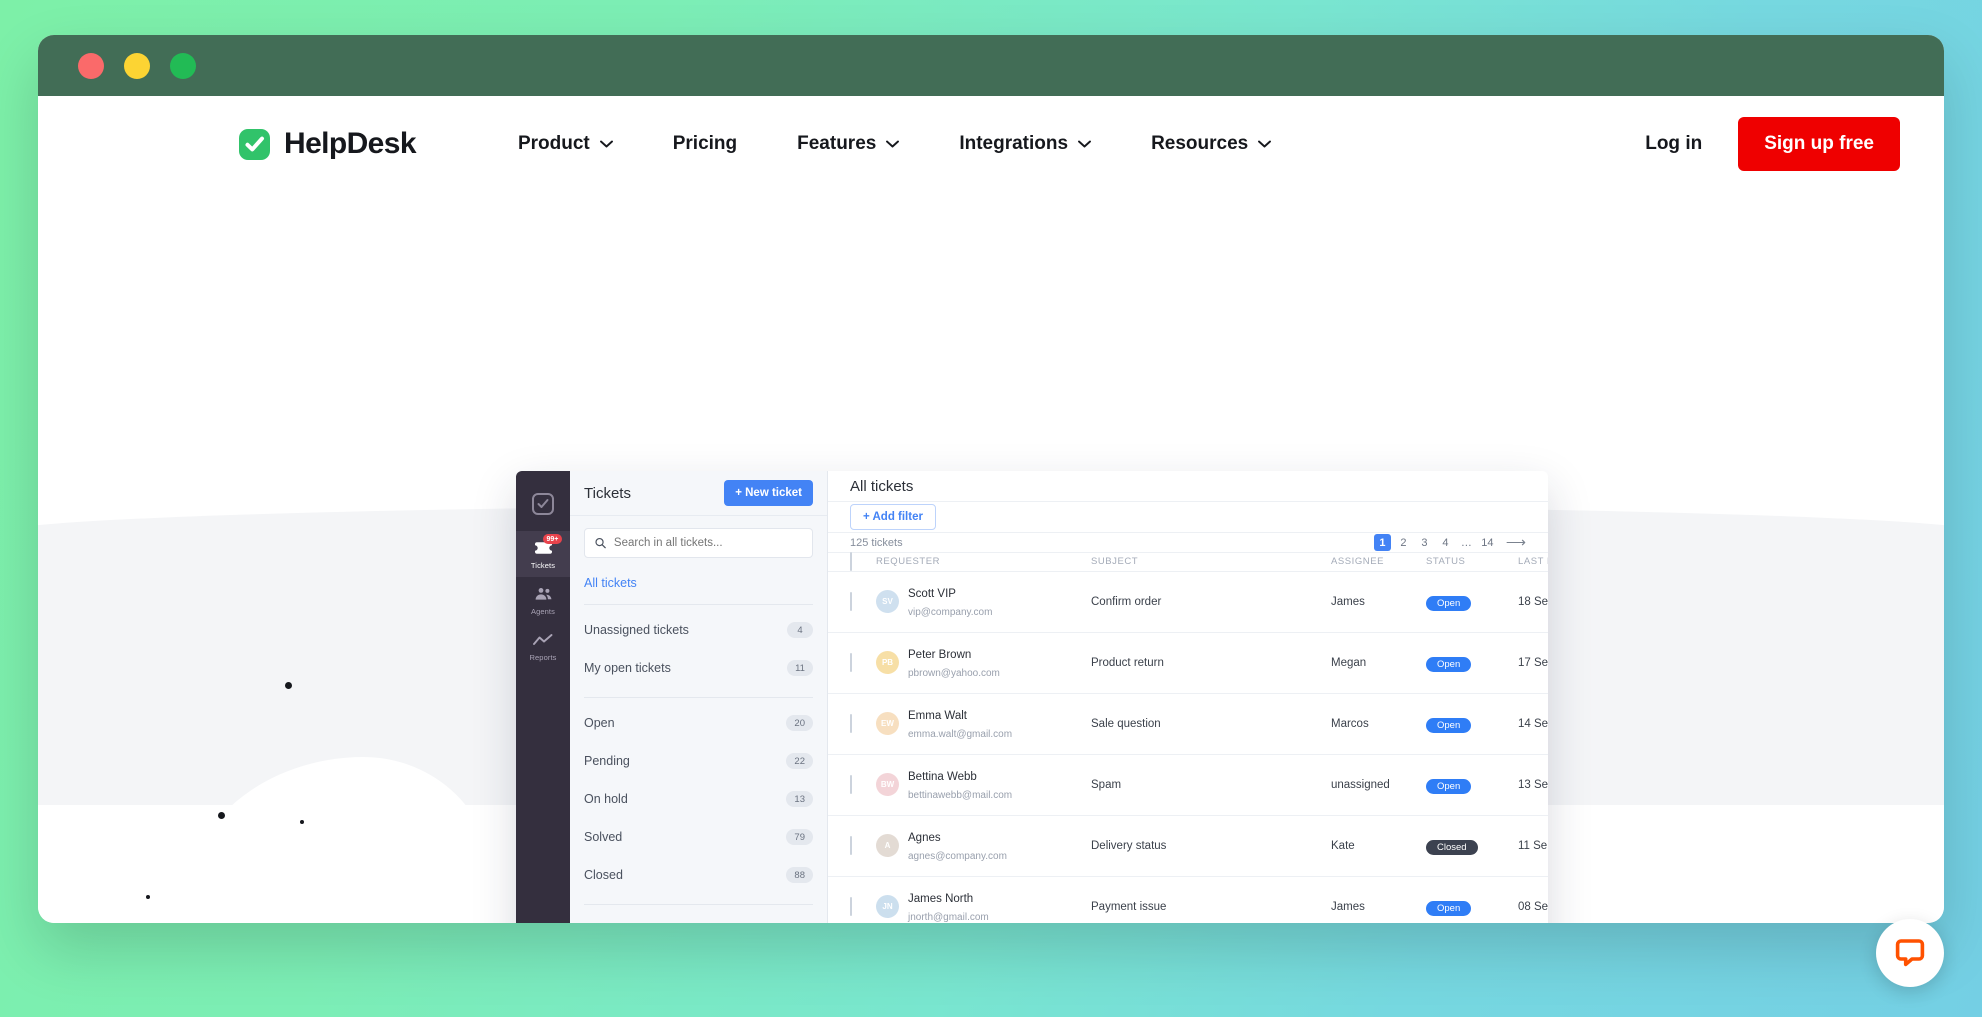 The width and height of the screenshot is (1982, 1017). What do you see at coordinates (950, 613) in the screenshot?
I see `requester-email: vip@company.com` at bounding box center [950, 613].